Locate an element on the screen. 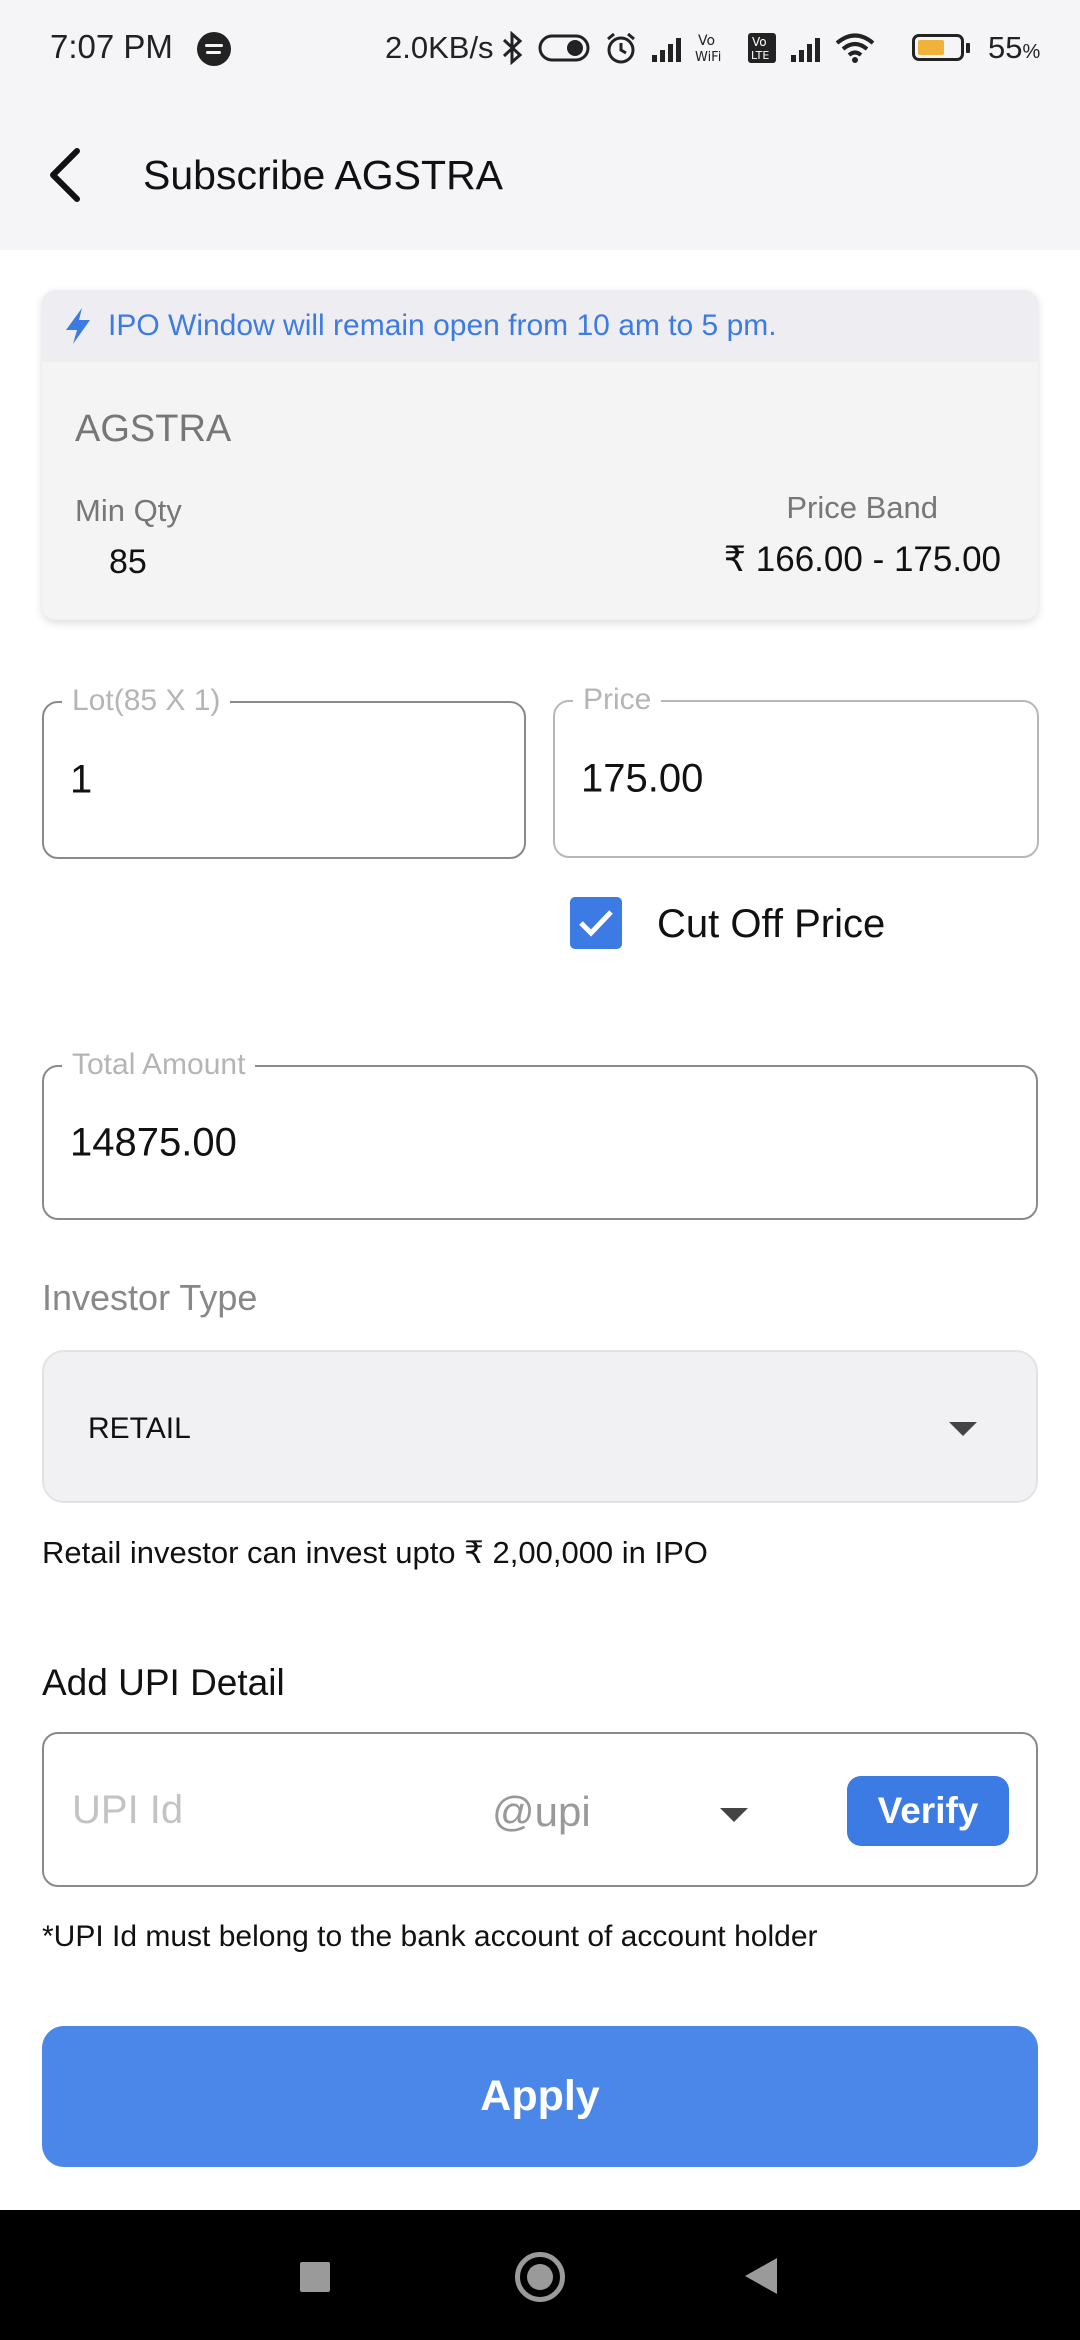  alarm-icon is located at coordinates (621, 48).